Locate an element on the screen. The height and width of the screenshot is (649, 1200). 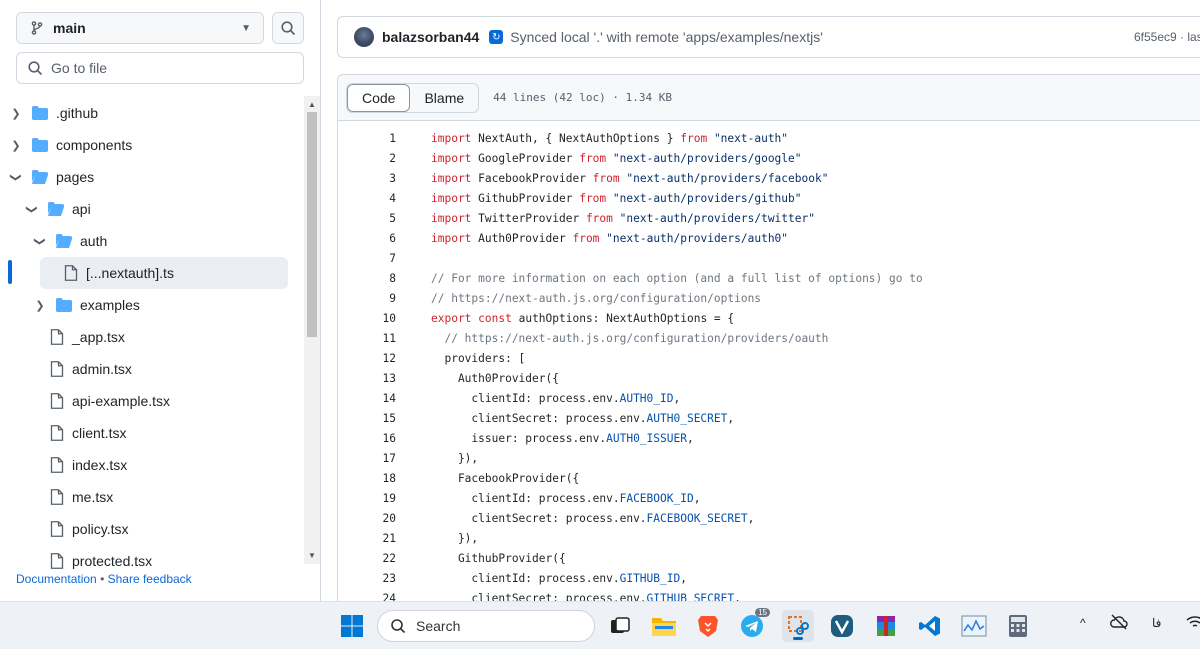
tree-scrollbar: ▲ ▼ is located at coordinates (312, 330).